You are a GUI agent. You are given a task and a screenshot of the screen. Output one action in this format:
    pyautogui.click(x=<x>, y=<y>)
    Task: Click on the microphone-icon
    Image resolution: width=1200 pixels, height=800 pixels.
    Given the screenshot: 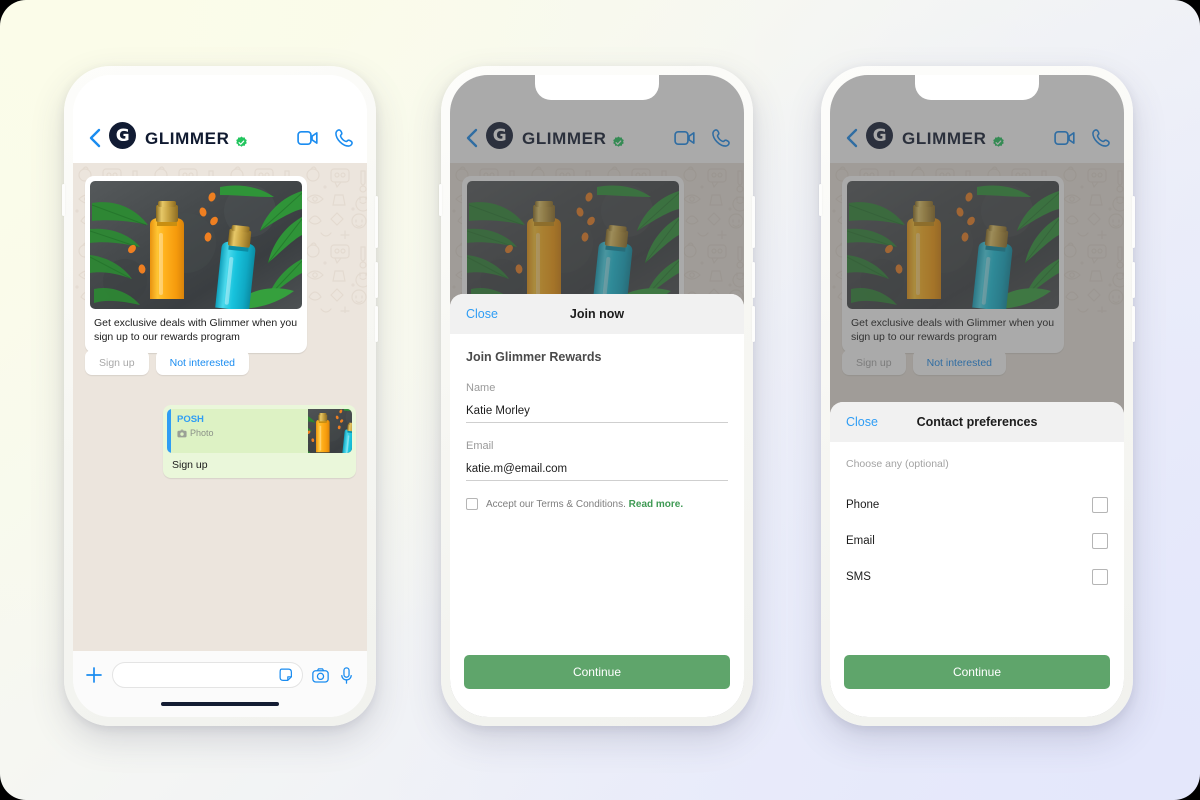 What is the action you would take?
    pyautogui.click(x=346, y=675)
    